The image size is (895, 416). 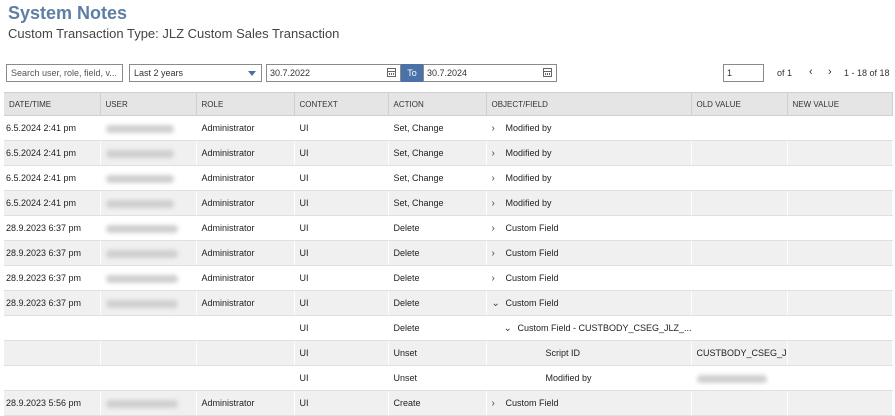 What do you see at coordinates (52, 104) in the screenshot?
I see `column-header-datetime: DATE/TIME` at bounding box center [52, 104].